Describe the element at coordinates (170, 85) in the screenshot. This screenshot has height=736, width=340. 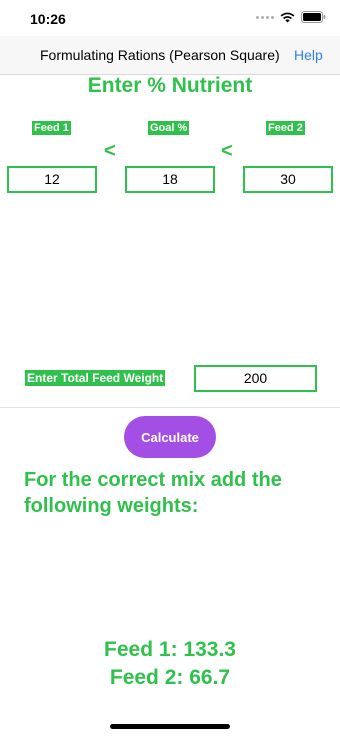
I see `page-heading: Enter % Nutrient` at that location.